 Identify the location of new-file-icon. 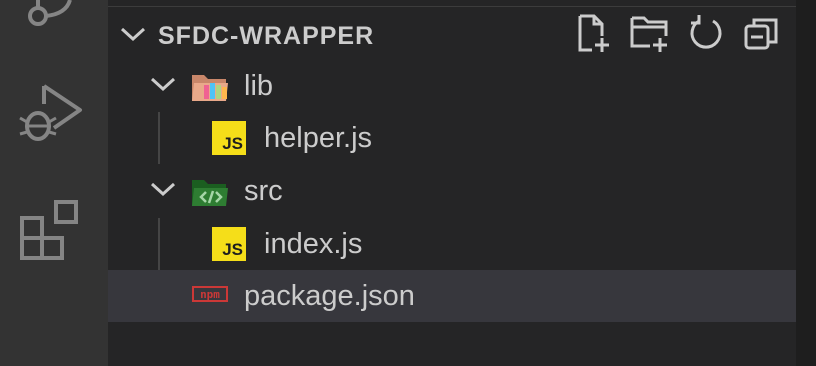
(594, 34).